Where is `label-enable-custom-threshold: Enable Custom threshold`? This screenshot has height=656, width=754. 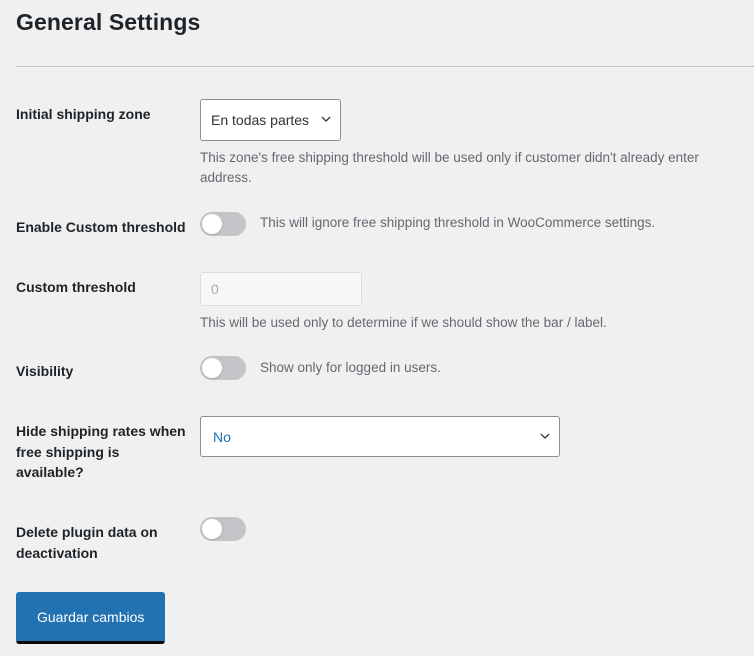
label-enable-custom-threshold: Enable Custom threshold is located at coordinates (101, 226).